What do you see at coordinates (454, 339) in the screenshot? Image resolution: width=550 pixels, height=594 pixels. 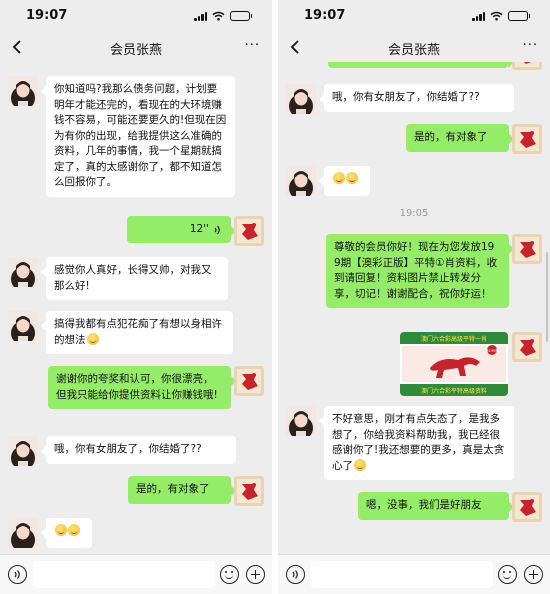 I see `image-banner-top: 澳门六合彩高级平特一肖` at bounding box center [454, 339].